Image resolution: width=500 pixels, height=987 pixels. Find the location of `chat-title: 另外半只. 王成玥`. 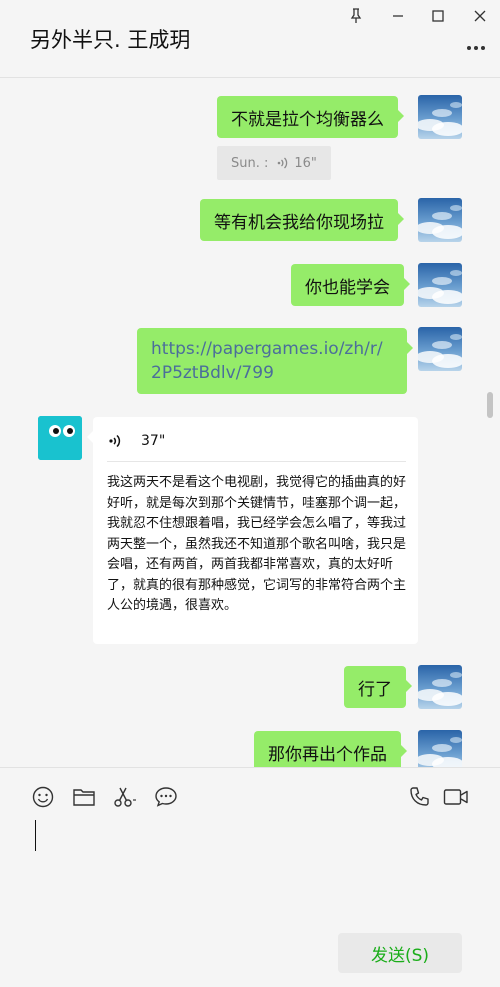

chat-title: 另外半只. 王成玥 is located at coordinates (110, 40).